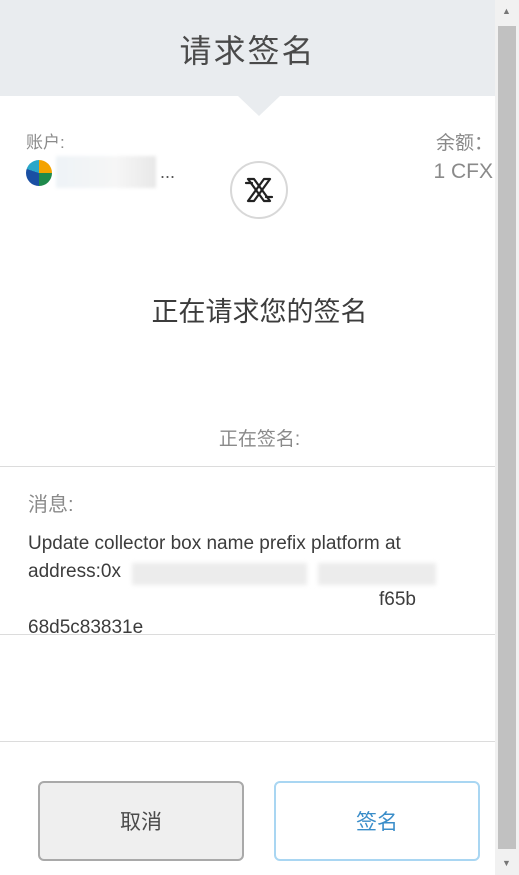  What do you see at coordinates (463, 171) in the screenshot?
I see `balance-value: 1 CFX` at bounding box center [463, 171].